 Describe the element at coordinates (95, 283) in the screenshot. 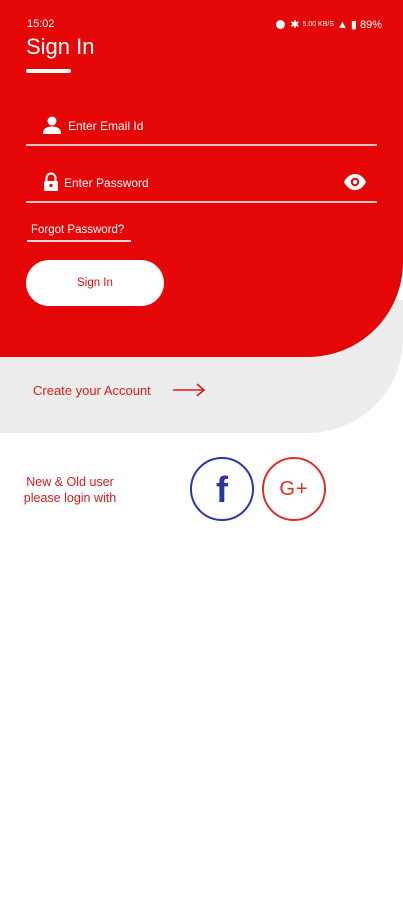

I see `sign-in-button: Sign In` at that location.